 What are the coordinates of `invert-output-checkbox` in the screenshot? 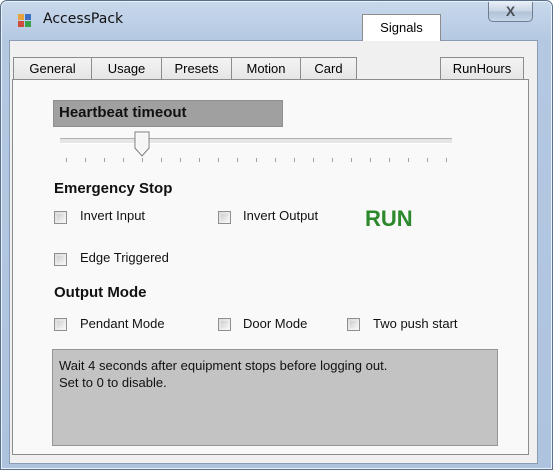 It's located at (224, 217).